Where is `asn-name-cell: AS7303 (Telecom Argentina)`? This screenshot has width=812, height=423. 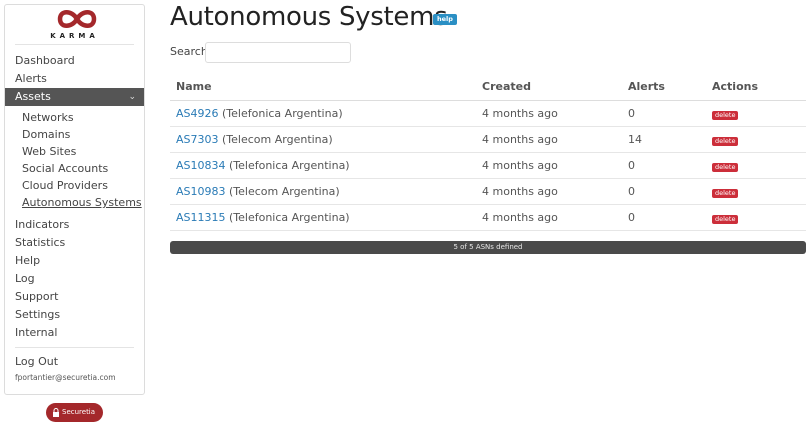
asn-name-cell: AS7303 (Telecom Argentina) is located at coordinates (323, 139).